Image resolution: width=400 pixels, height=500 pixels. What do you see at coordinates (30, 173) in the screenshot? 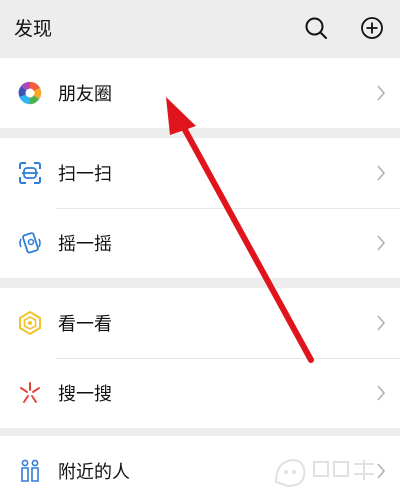
I see `scan-icon` at bounding box center [30, 173].